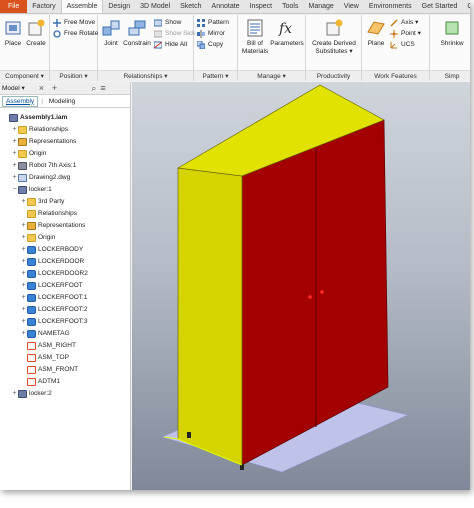 This screenshot has width=474, height=508. What do you see at coordinates (14, 190) in the screenshot?
I see `expand-toggle-icon: −` at bounding box center [14, 190].